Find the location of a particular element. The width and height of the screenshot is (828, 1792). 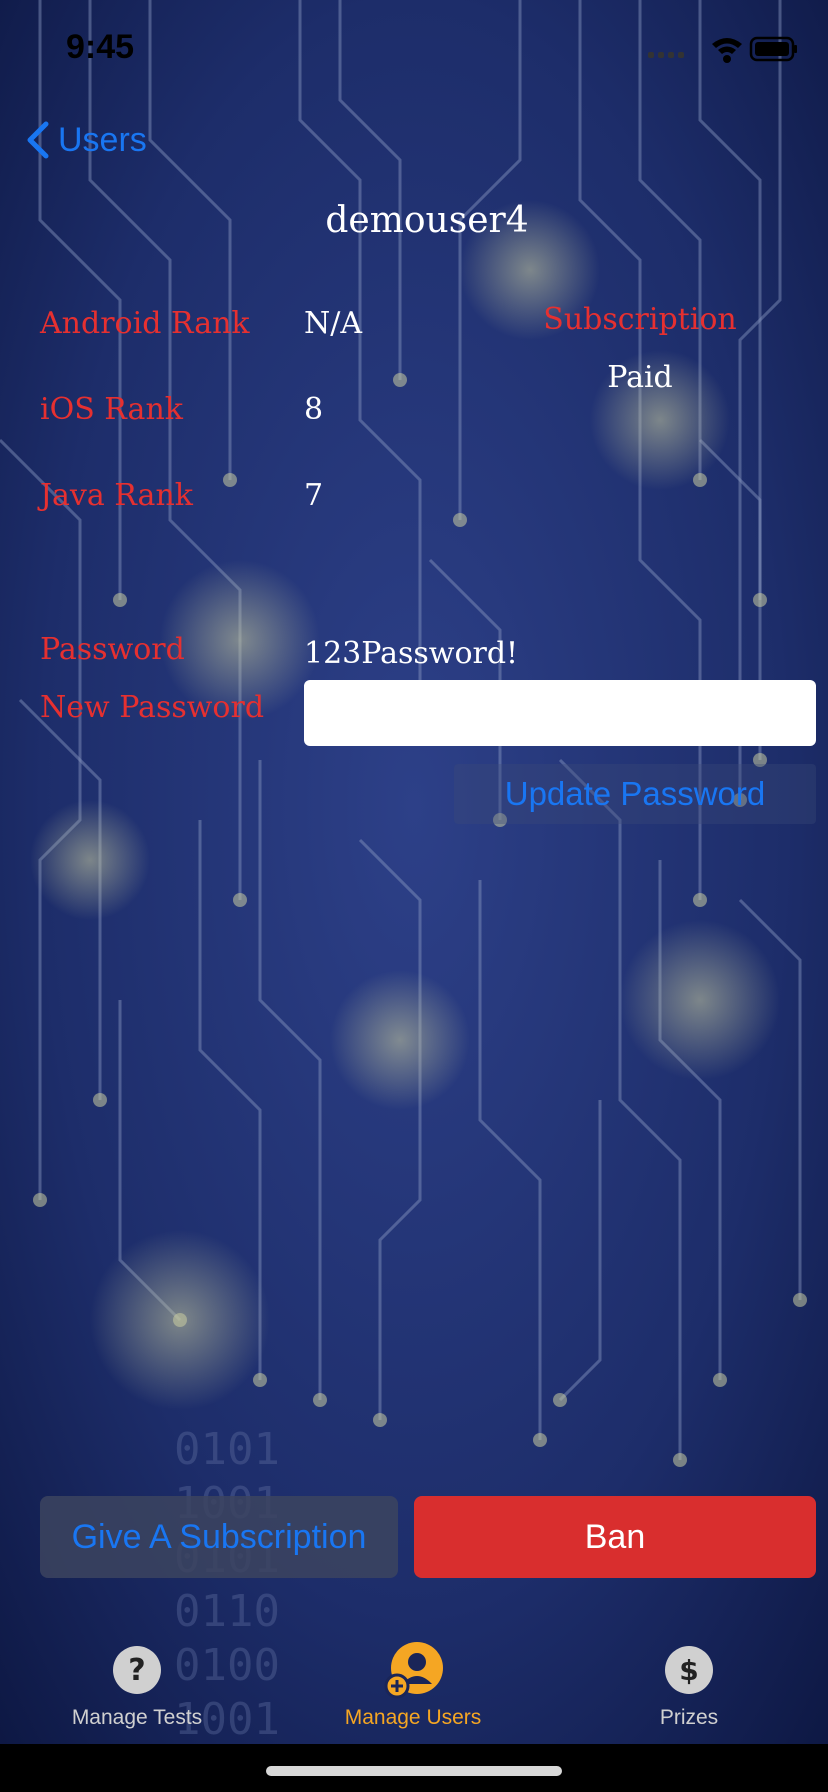

ios-rank-label: iOS Rank is located at coordinates (111, 409).